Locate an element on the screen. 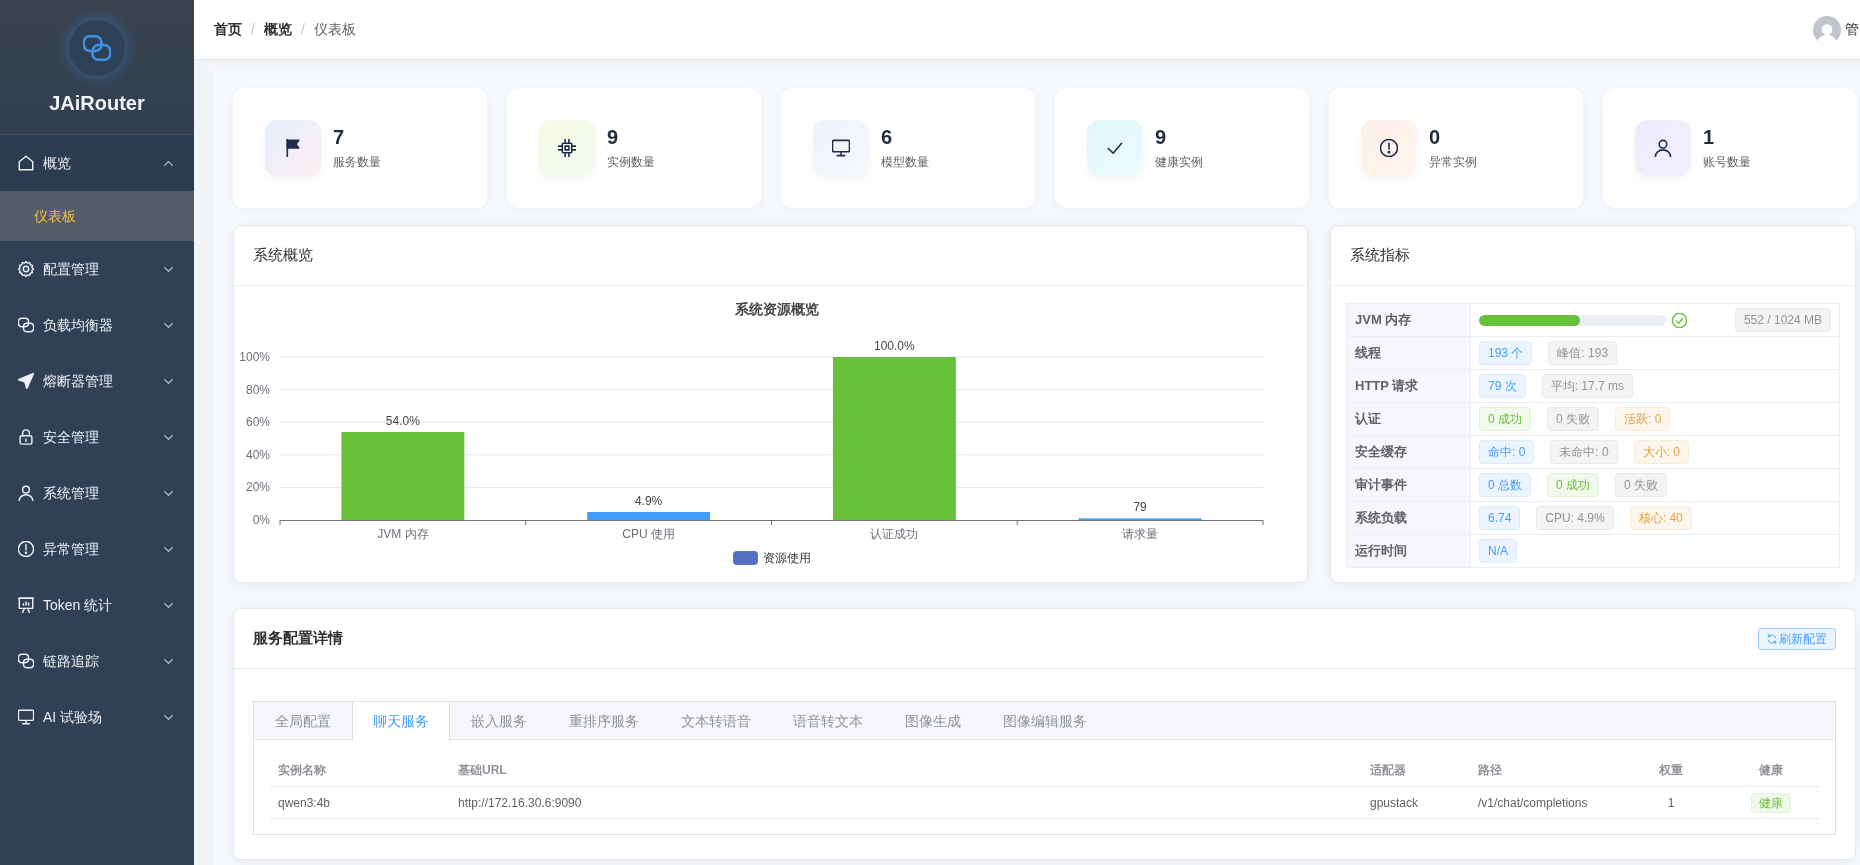 Image resolution: width=1860 pixels, height=865 pixels. axis-label: 20% is located at coordinates (257, 487).